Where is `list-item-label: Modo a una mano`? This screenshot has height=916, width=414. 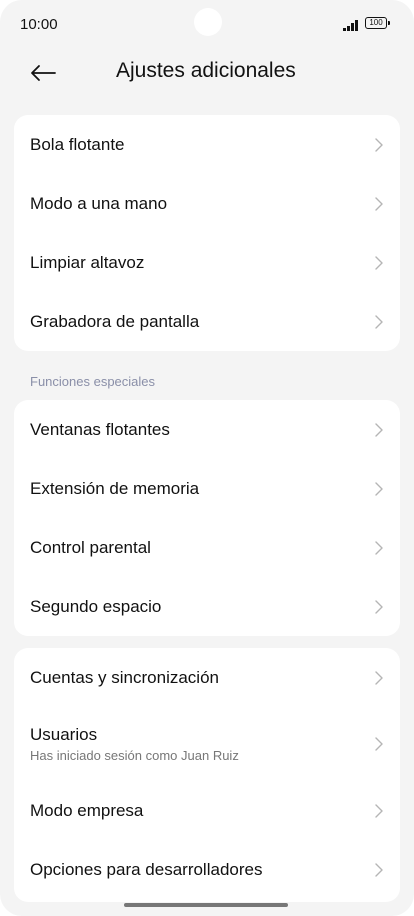
list-item-label: Modo a una mano is located at coordinates (99, 203).